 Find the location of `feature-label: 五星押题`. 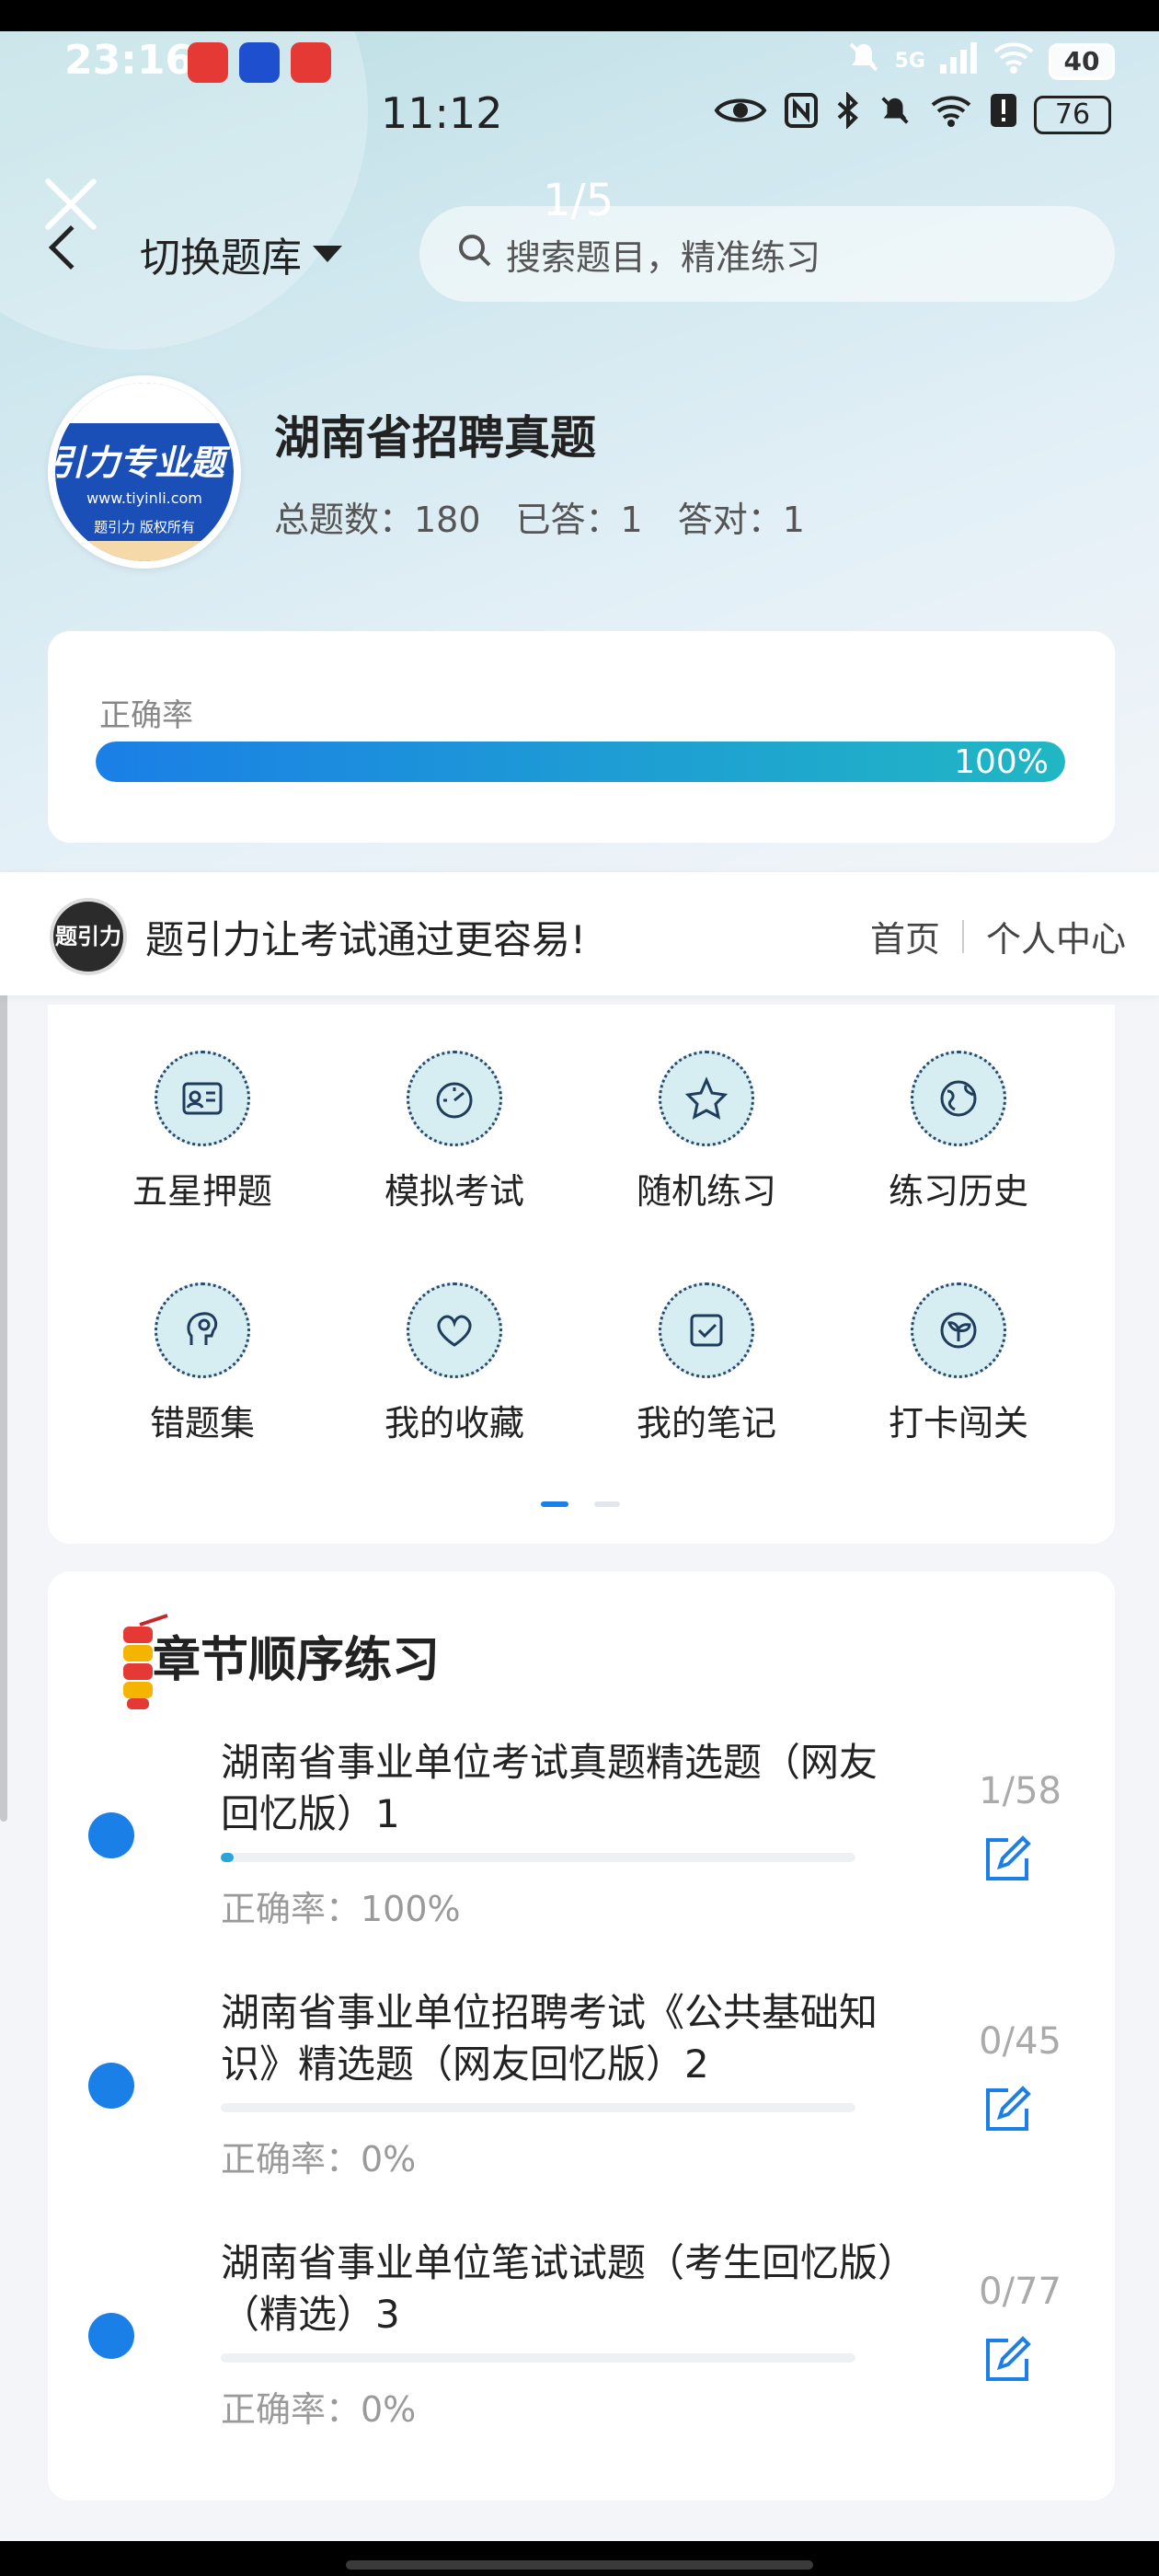

feature-label: 五星押题 is located at coordinates (202, 1191).